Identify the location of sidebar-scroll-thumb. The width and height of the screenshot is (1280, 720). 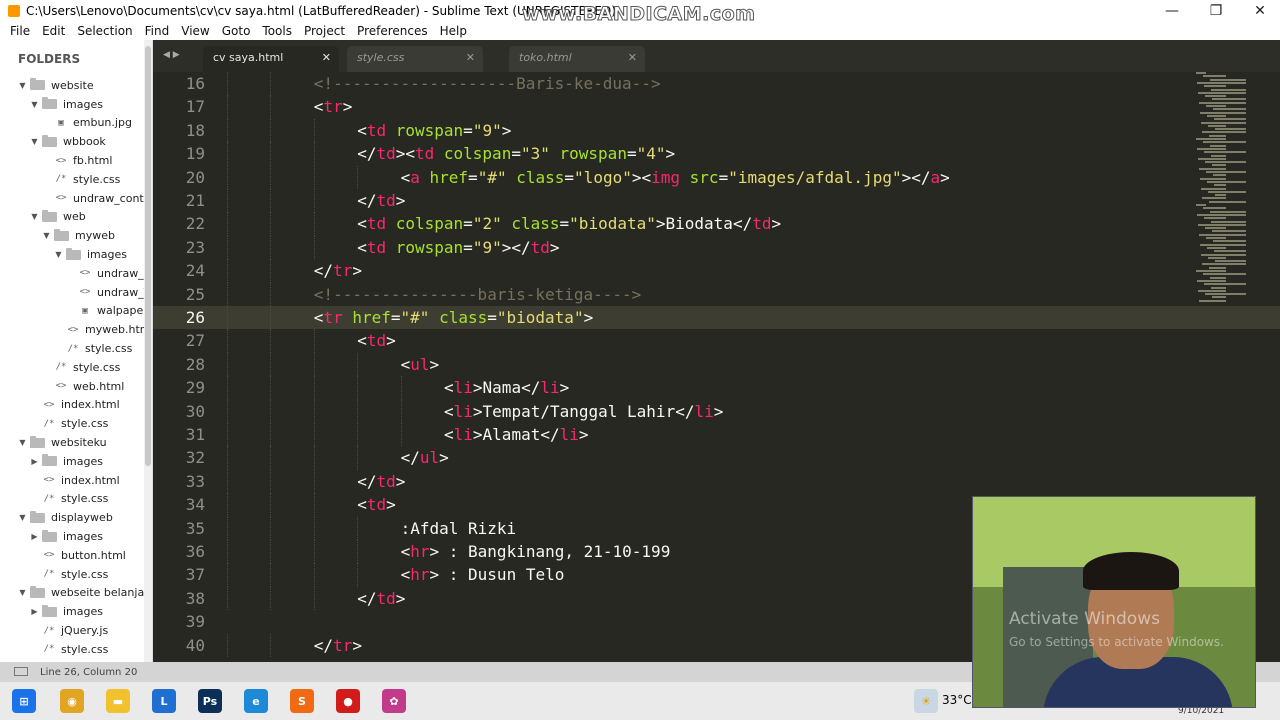
(148, 256).